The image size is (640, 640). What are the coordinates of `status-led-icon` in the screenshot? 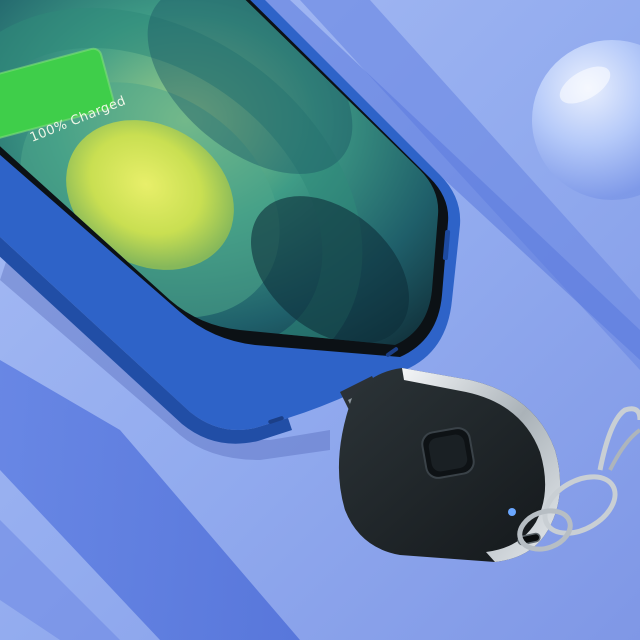 It's located at (512, 512).